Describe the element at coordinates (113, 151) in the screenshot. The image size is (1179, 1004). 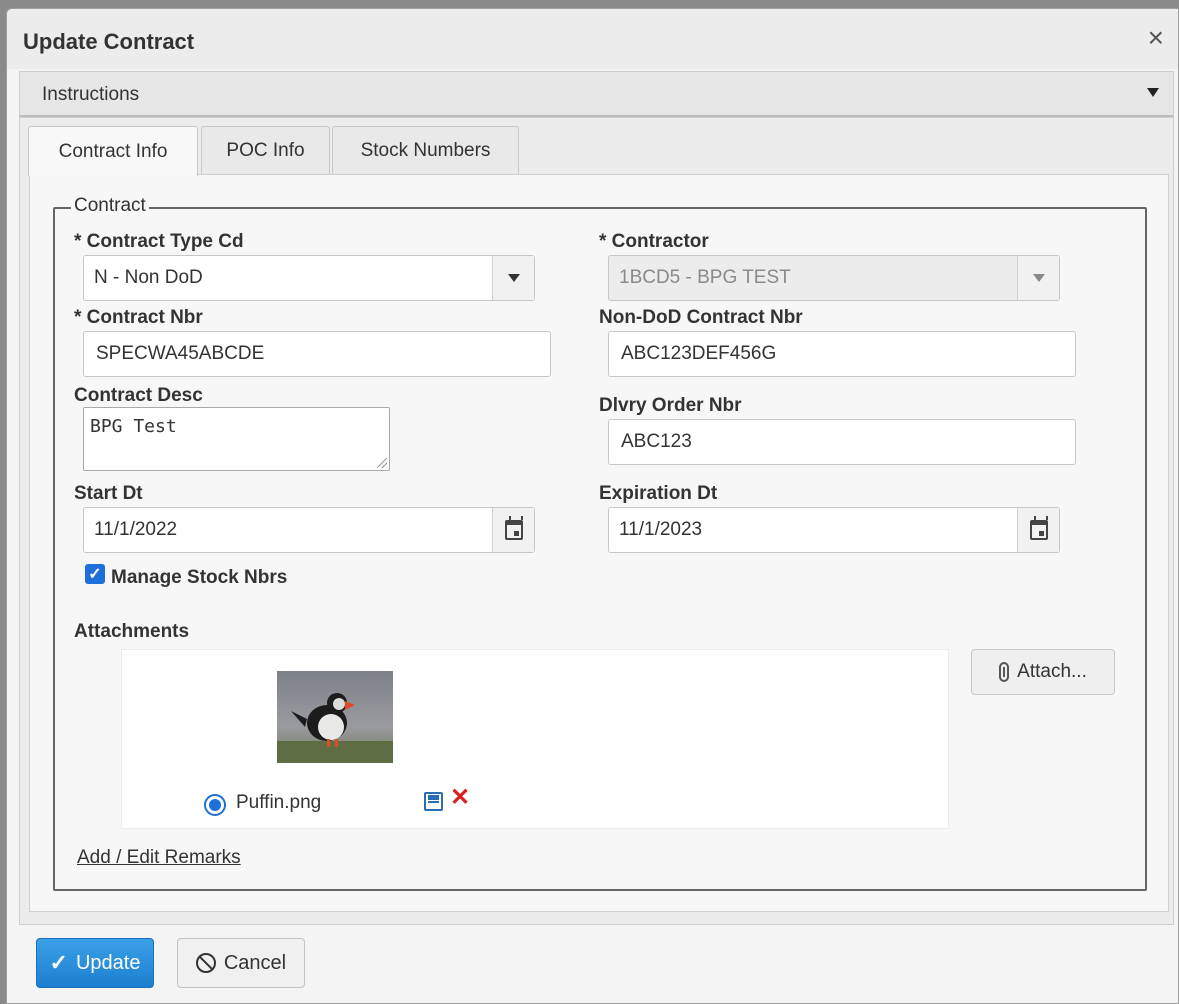
I see `tab-contract-info: Contract Info` at that location.